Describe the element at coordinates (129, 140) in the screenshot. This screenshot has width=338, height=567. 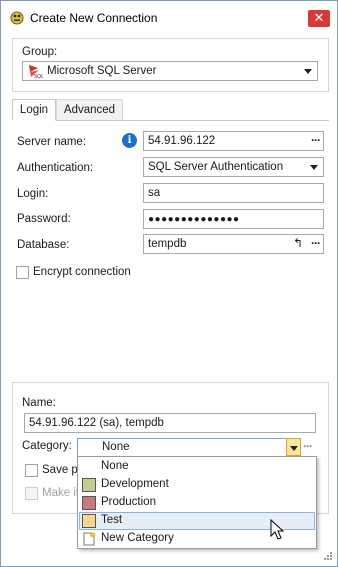
I see `info-icon: i` at that location.